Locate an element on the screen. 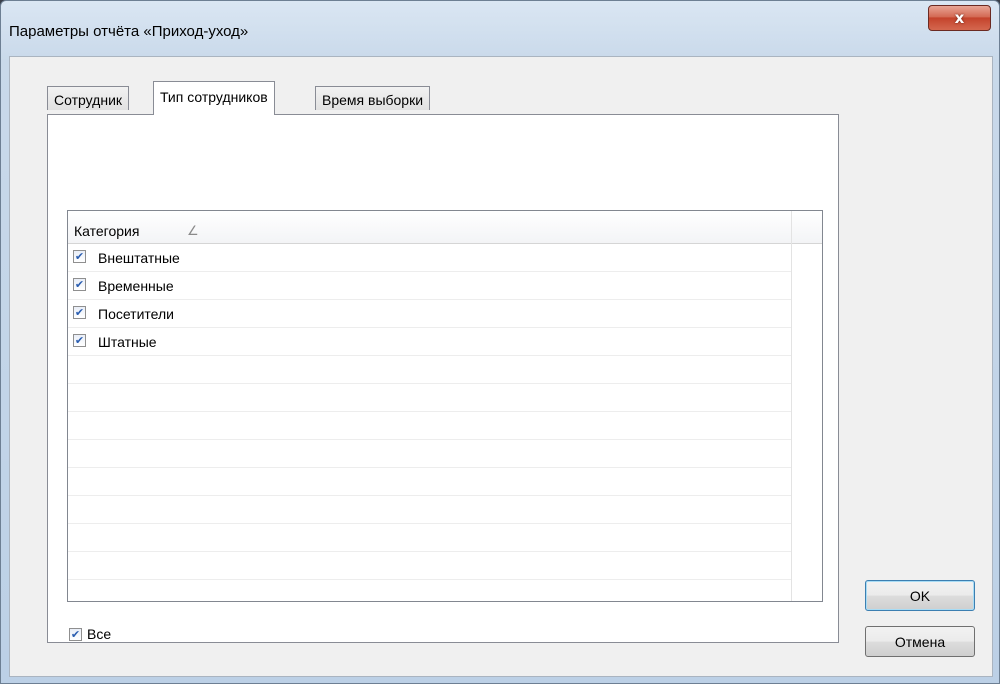 This screenshot has height=684, width=1000. cancel-button: Отмена is located at coordinates (920, 641).